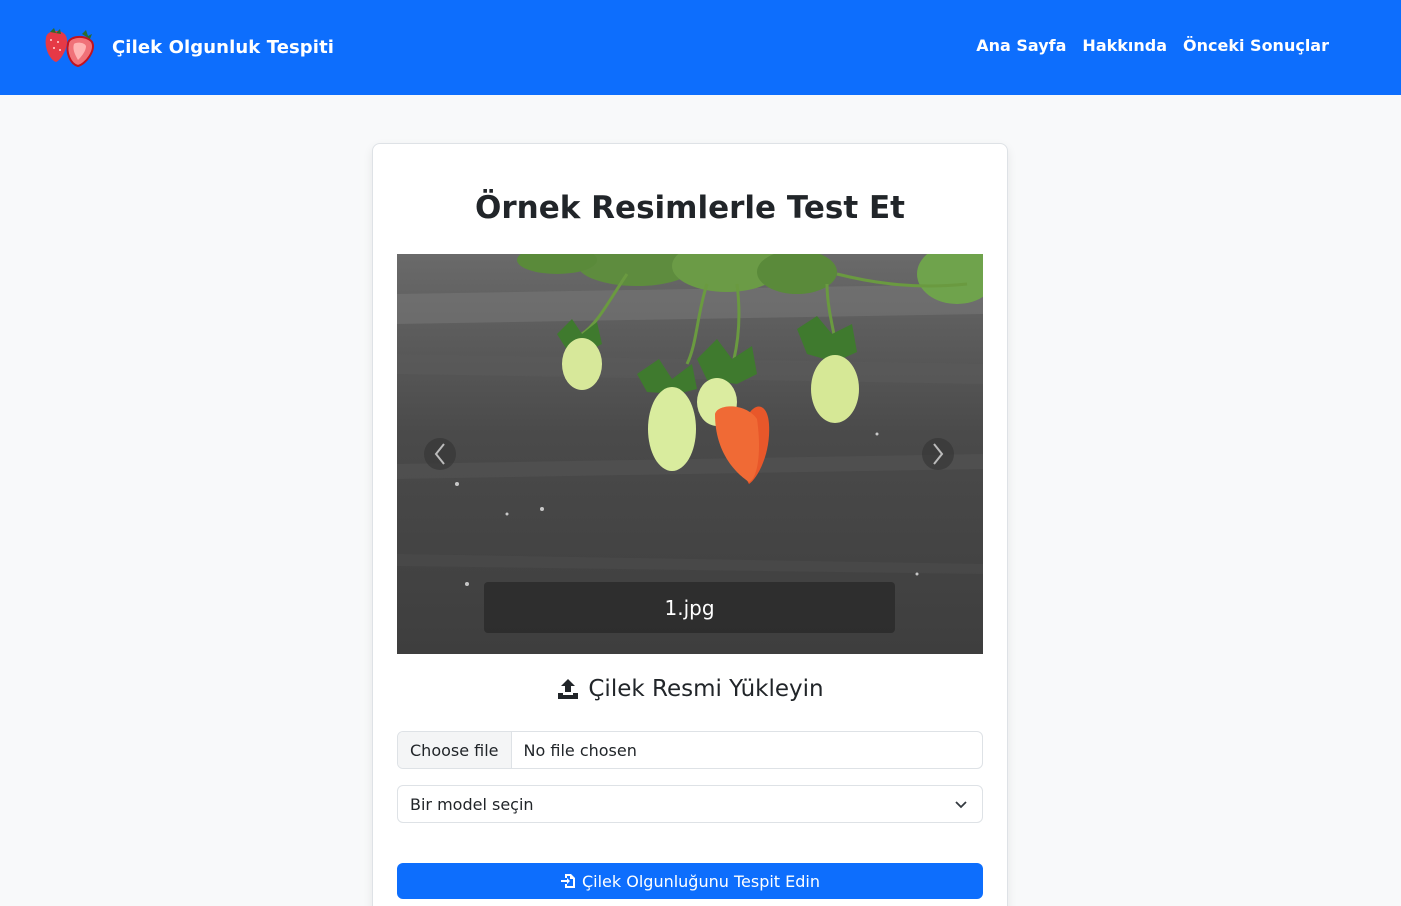  What do you see at coordinates (706, 689) in the screenshot?
I see `upload-heading-text: Çilek Resmi Yükleyin` at bounding box center [706, 689].